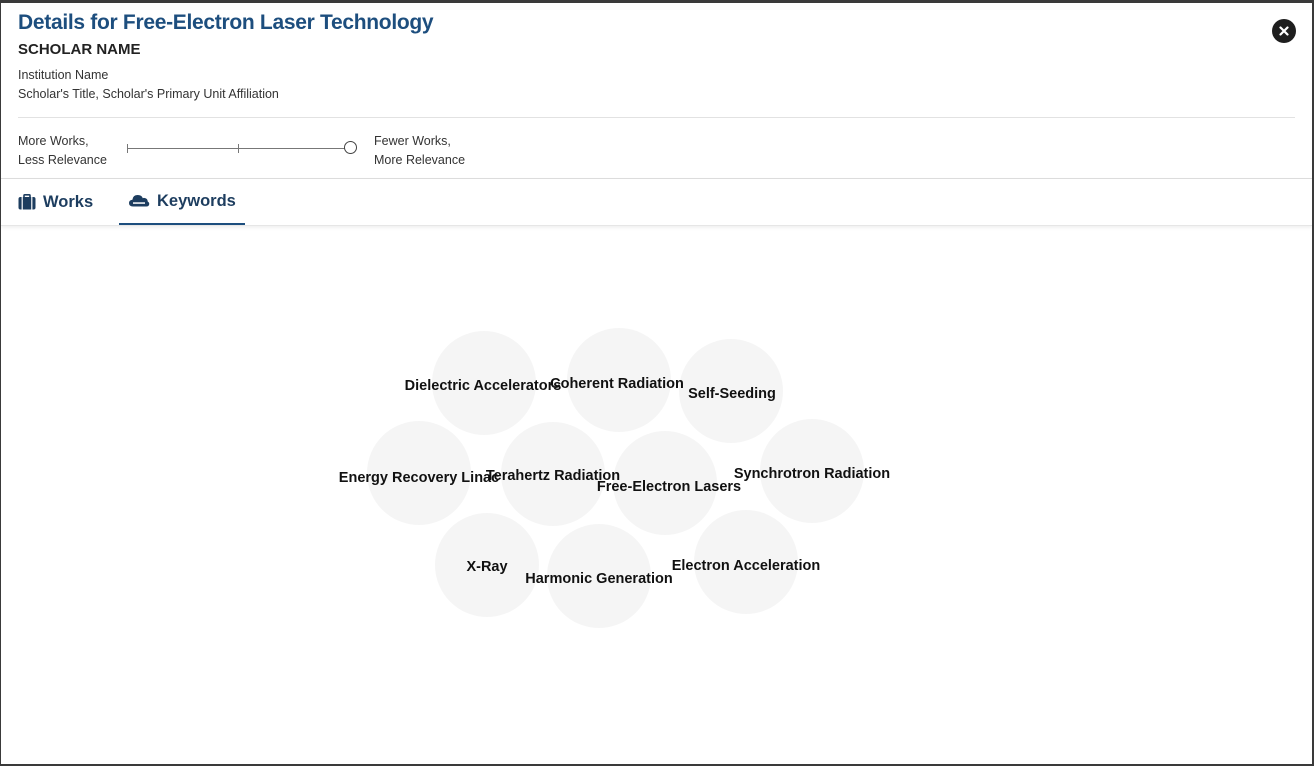 The height and width of the screenshot is (766, 1314). I want to click on slider-right-line2: More Relevance, so click(420, 160).